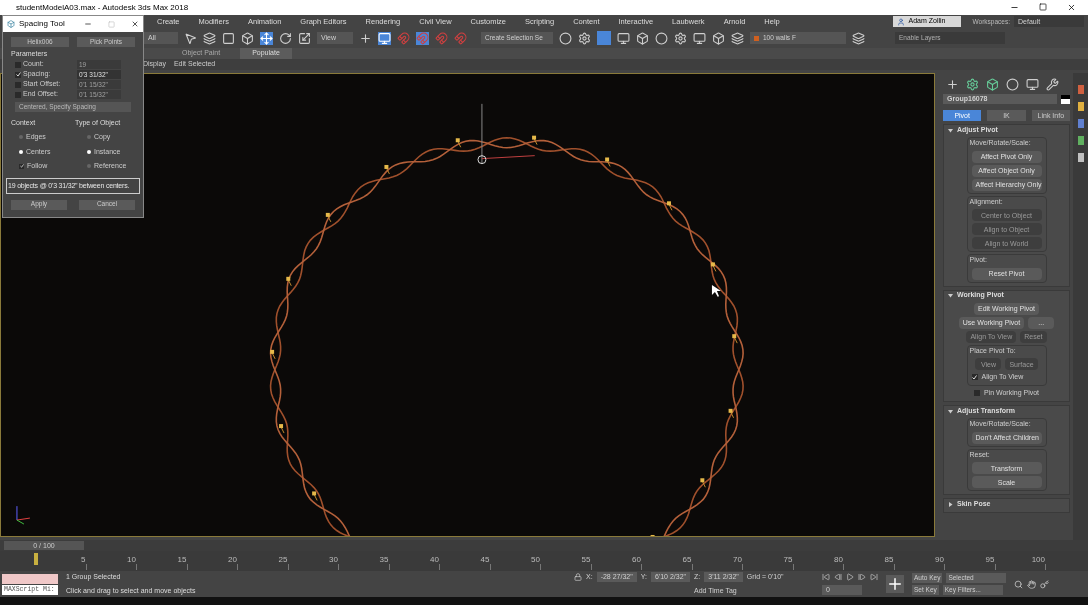  I want to click on timeline-tick-label: 25, so click(283, 560).